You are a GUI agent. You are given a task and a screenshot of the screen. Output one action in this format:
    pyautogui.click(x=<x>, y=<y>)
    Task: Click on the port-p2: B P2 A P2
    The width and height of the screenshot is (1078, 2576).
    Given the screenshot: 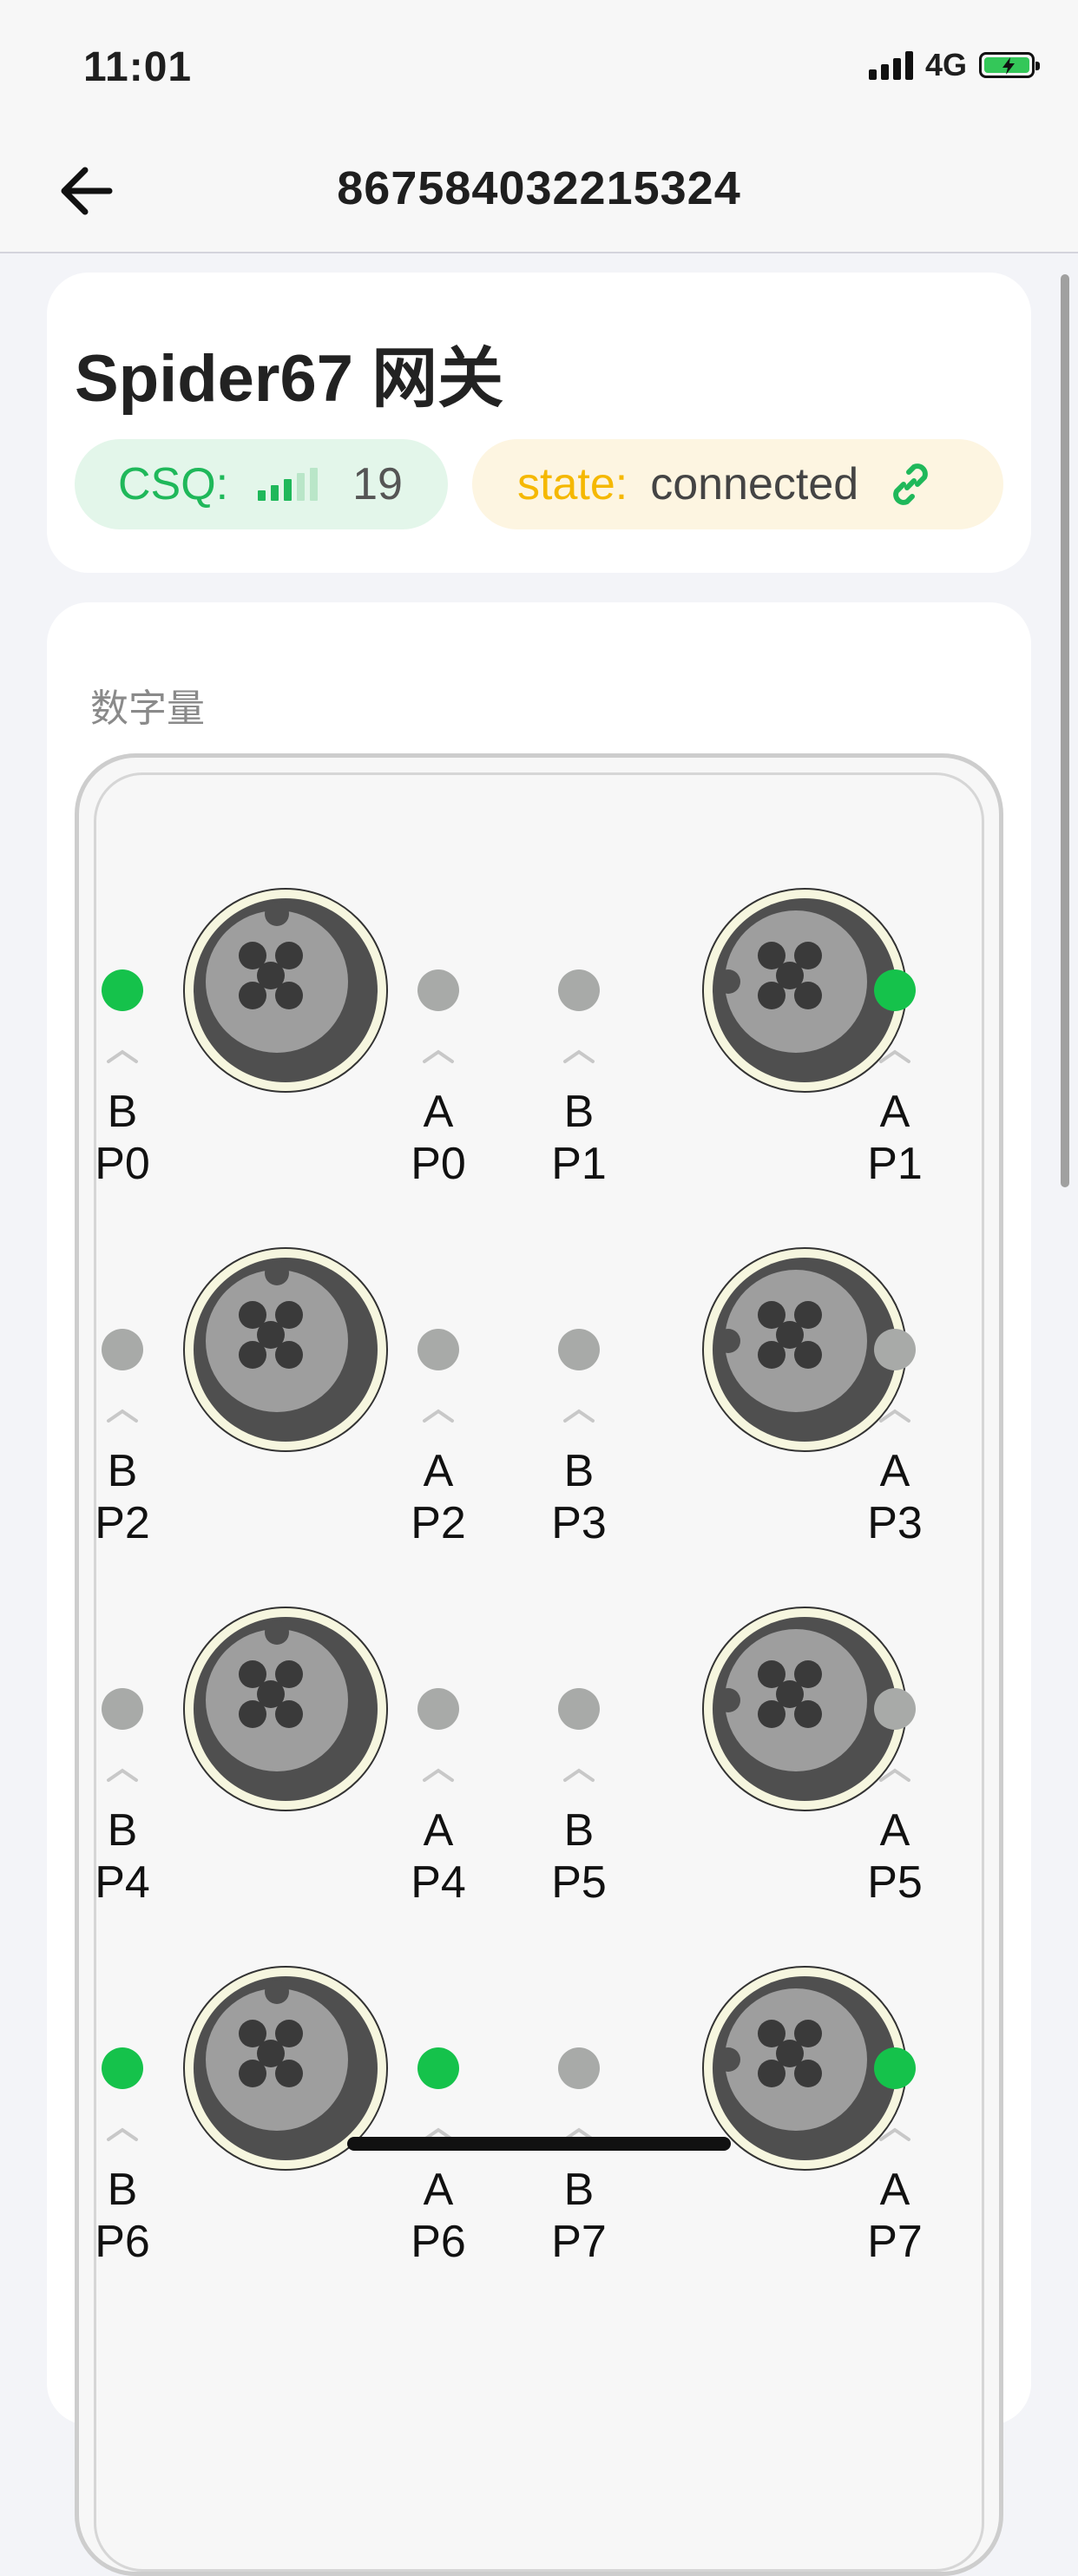 What is the action you would take?
    pyautogui.click(x=313, y=1421)
    